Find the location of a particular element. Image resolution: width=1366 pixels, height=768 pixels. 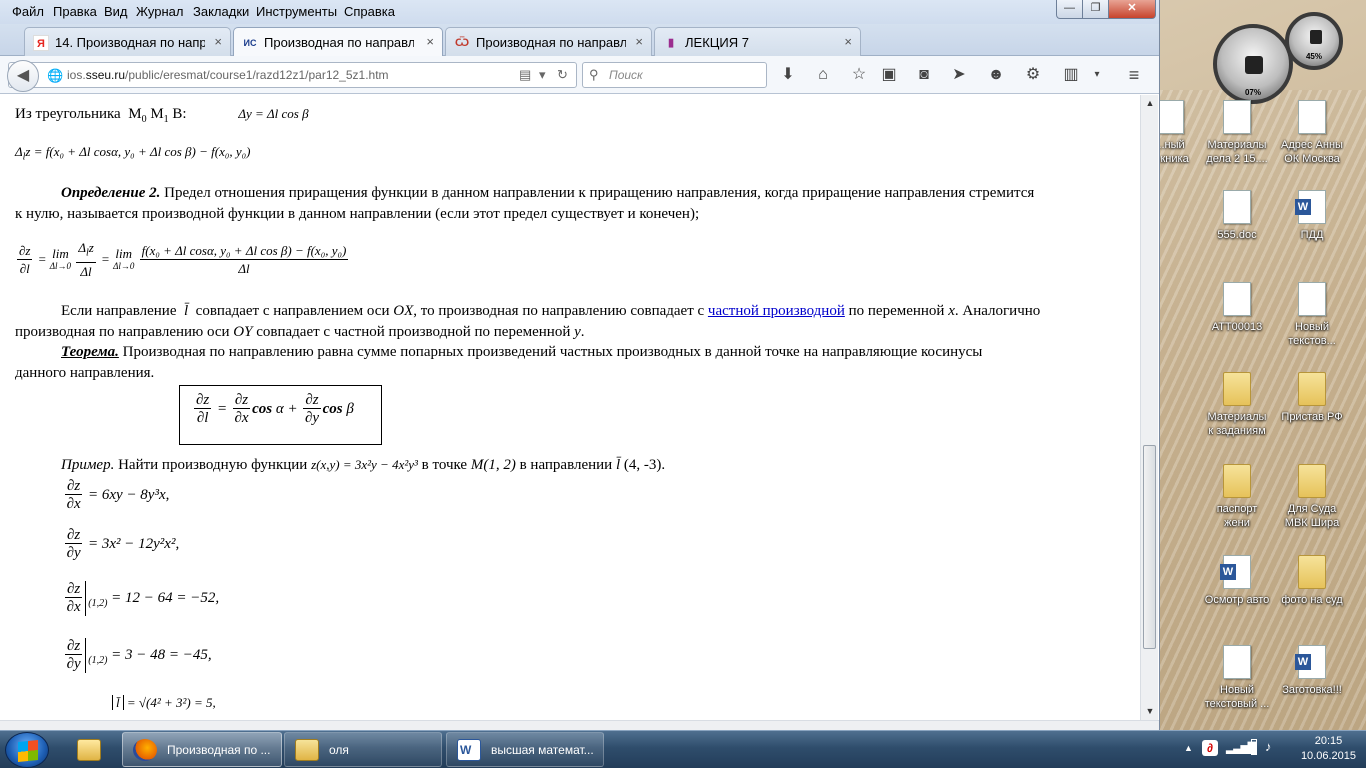

partial-derivative-link: частной производной is located at coordinates (776, 311).